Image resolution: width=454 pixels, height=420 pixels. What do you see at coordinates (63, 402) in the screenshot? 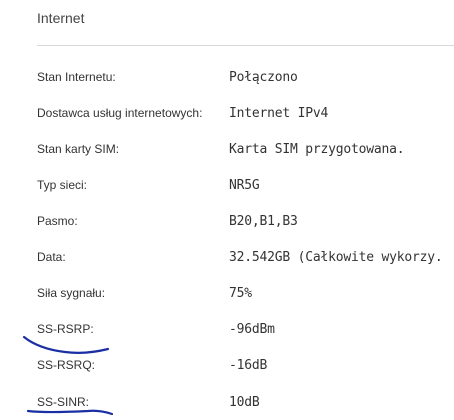
I see `ss-sinr-label: SS-SINR:` at bounding box center [63, 402].